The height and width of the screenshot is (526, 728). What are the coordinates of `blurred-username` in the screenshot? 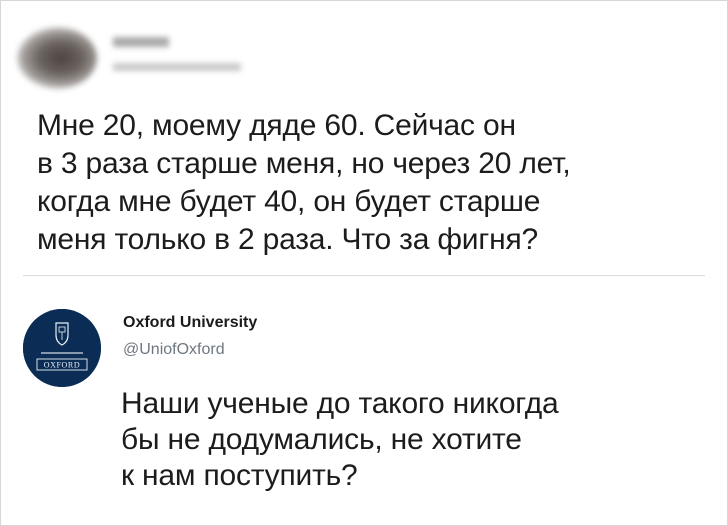 It's located at (141, 42).